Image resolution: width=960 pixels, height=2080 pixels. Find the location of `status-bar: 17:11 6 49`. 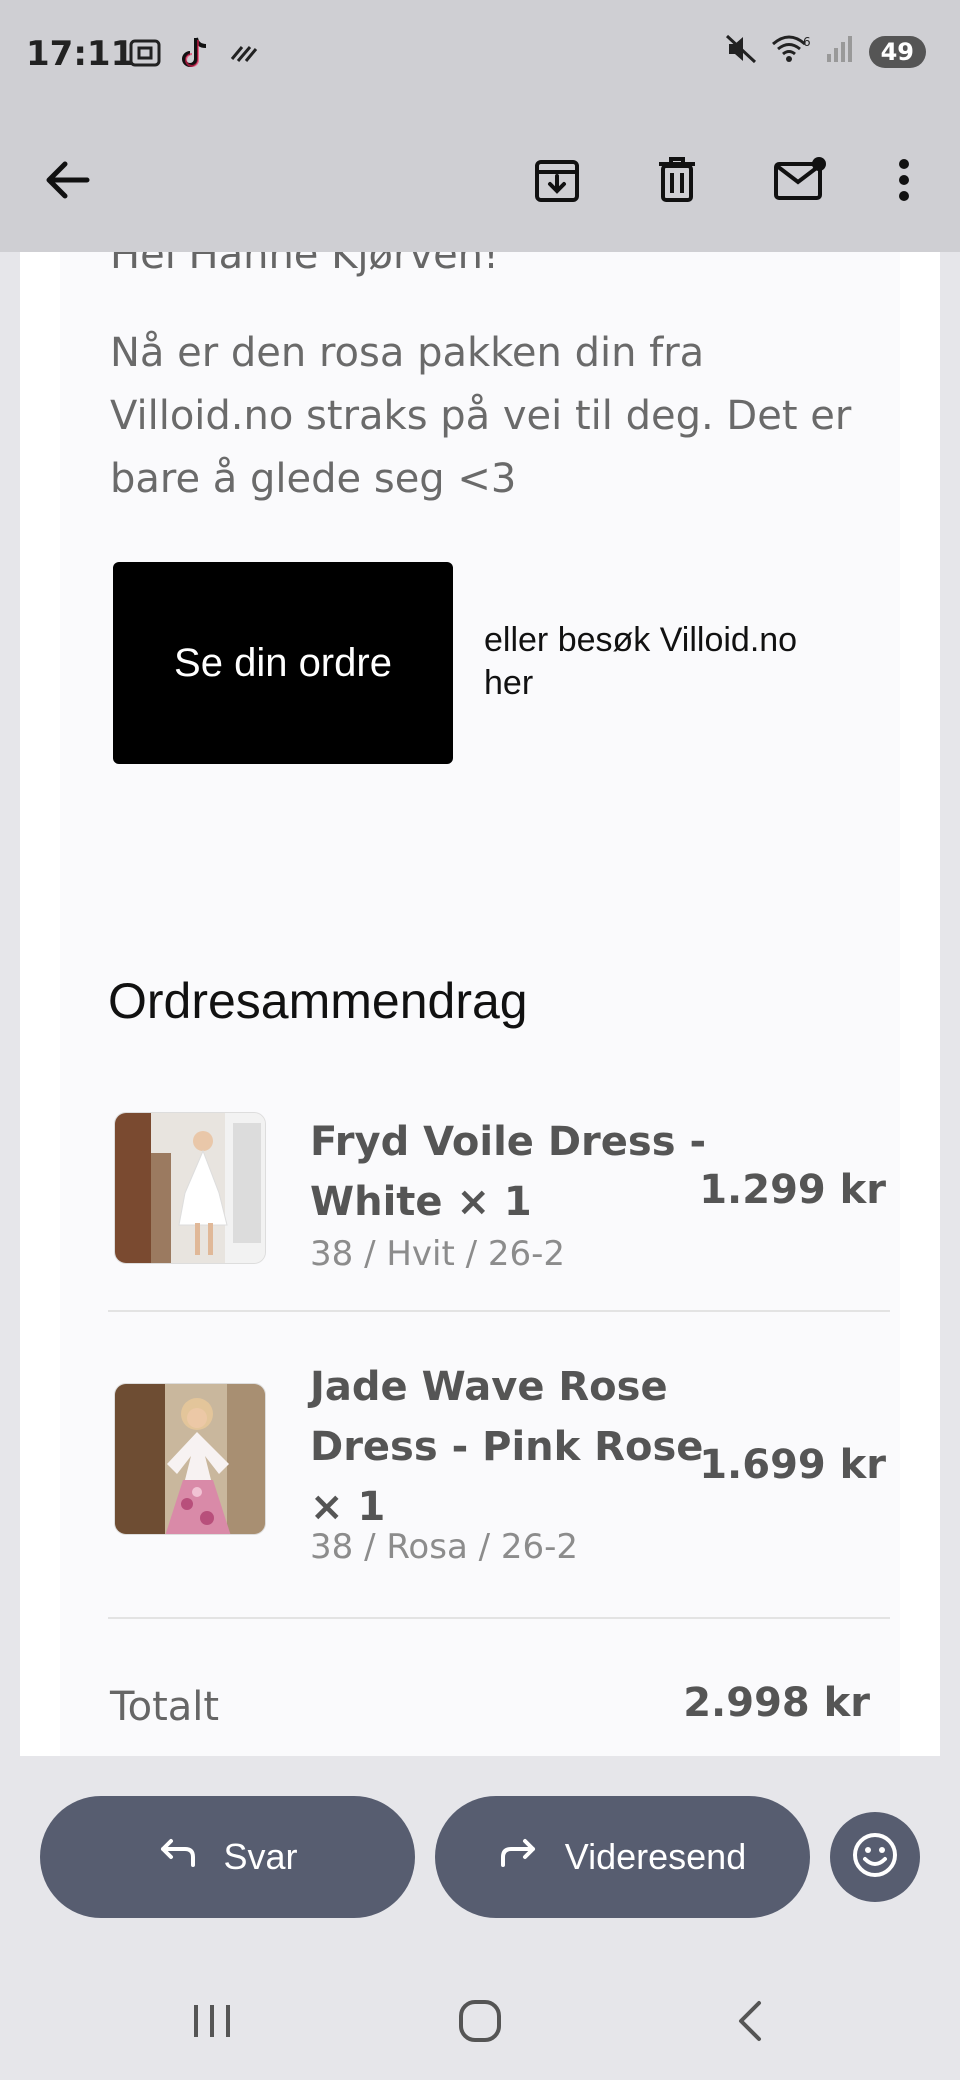

status-bar: 17:11 6 49 is located at coordinates (480, 55).